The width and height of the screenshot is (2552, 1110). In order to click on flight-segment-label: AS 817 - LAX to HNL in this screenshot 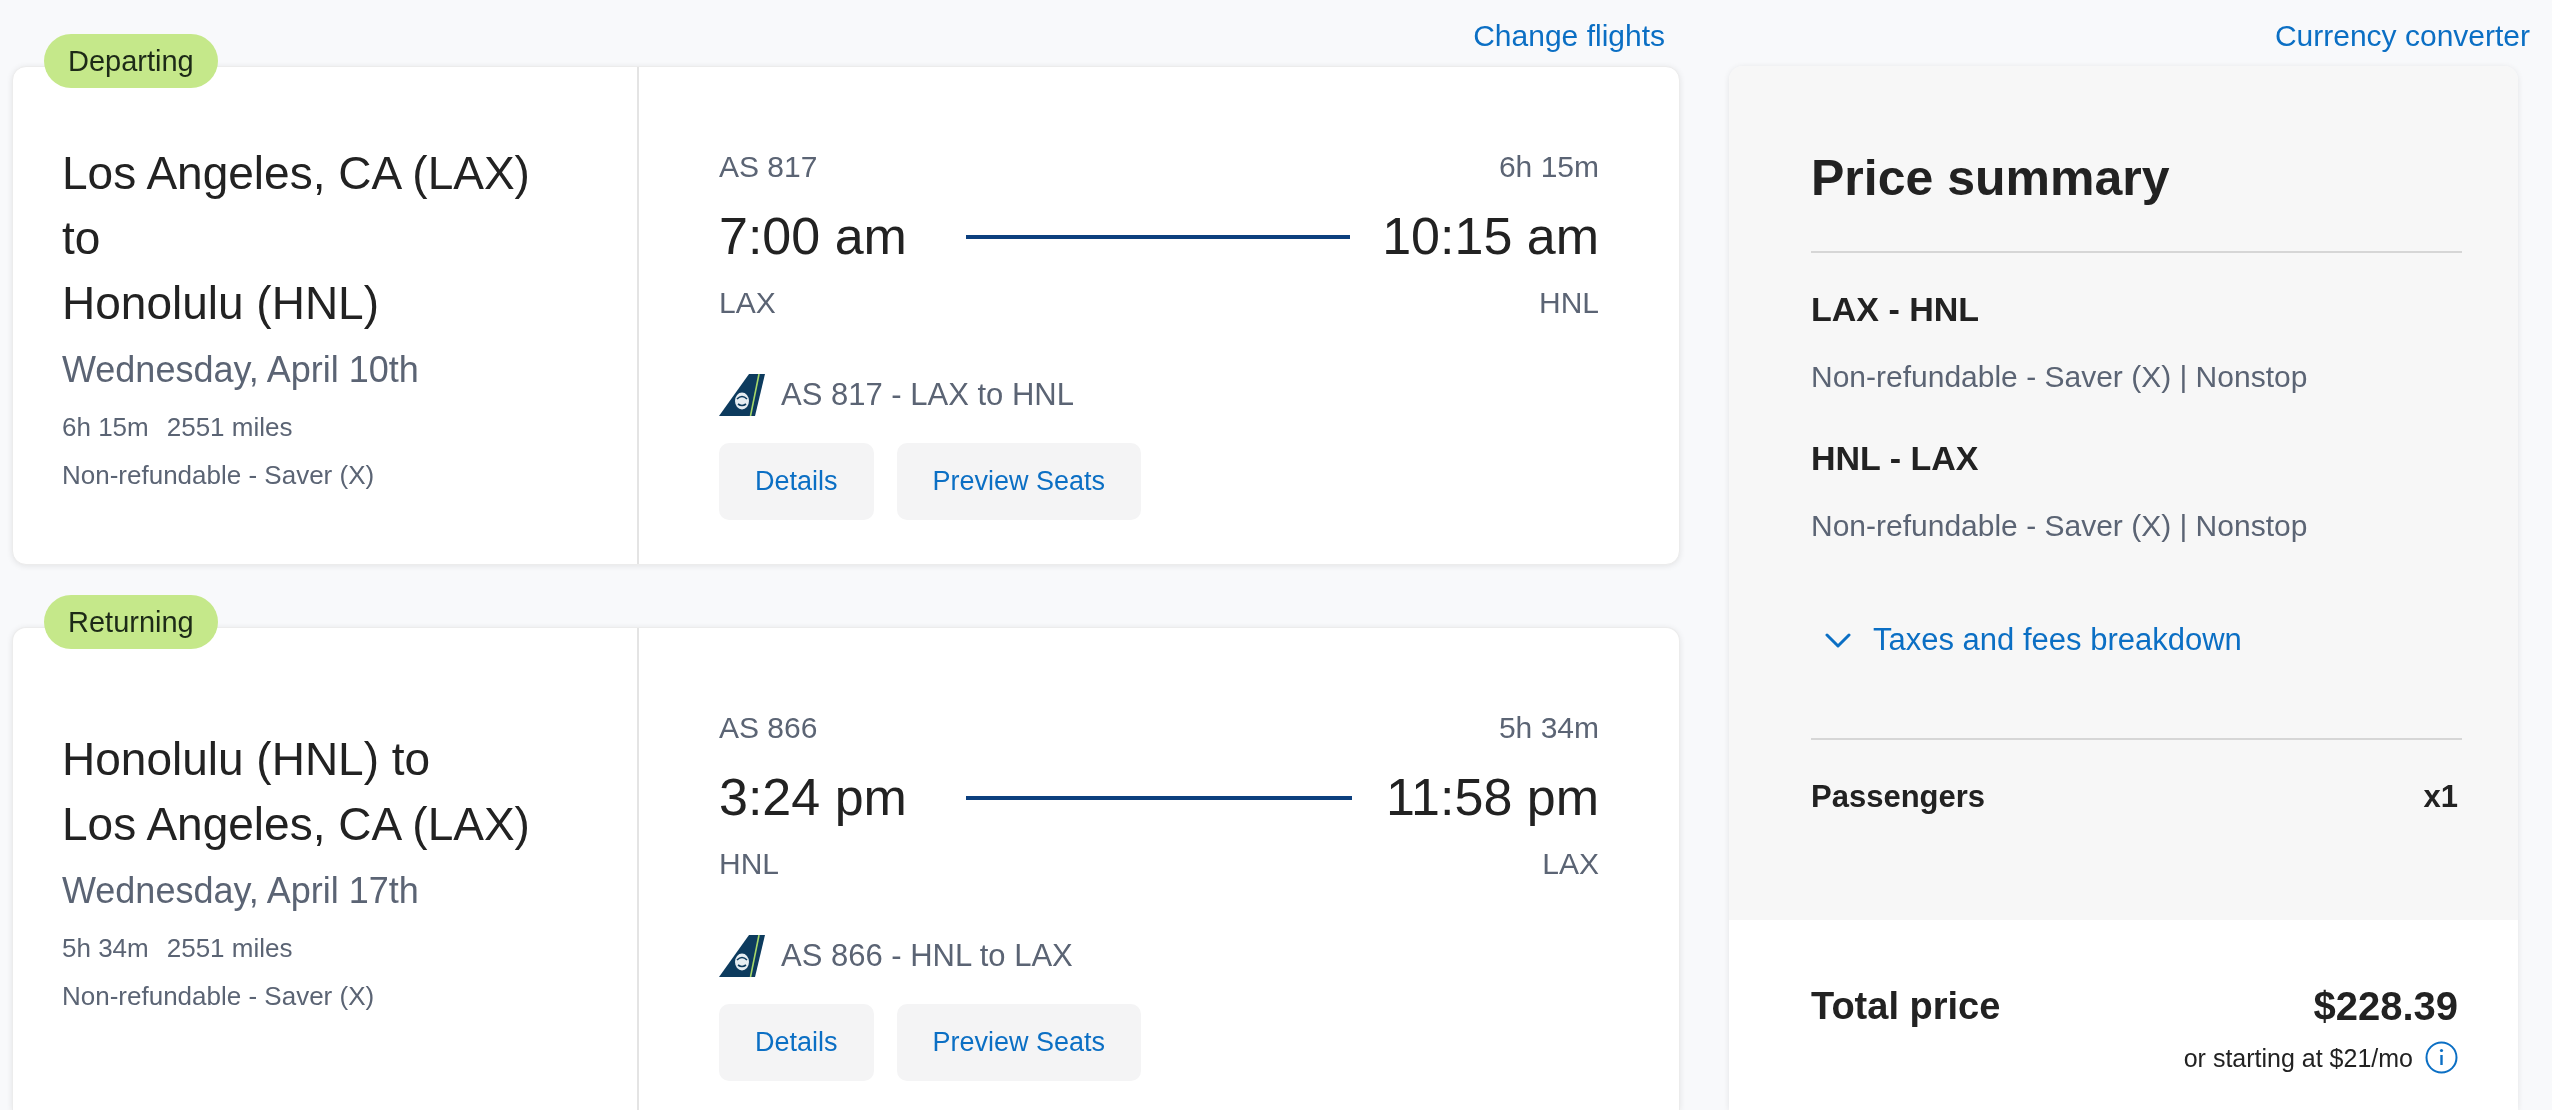, I will do `click(927, 395)`.